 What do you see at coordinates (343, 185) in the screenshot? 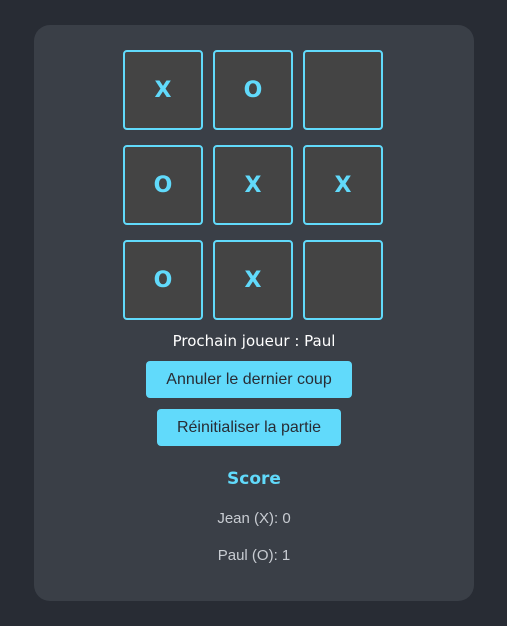
I see `board-cell-6: X` at bounding box center [343, 185].